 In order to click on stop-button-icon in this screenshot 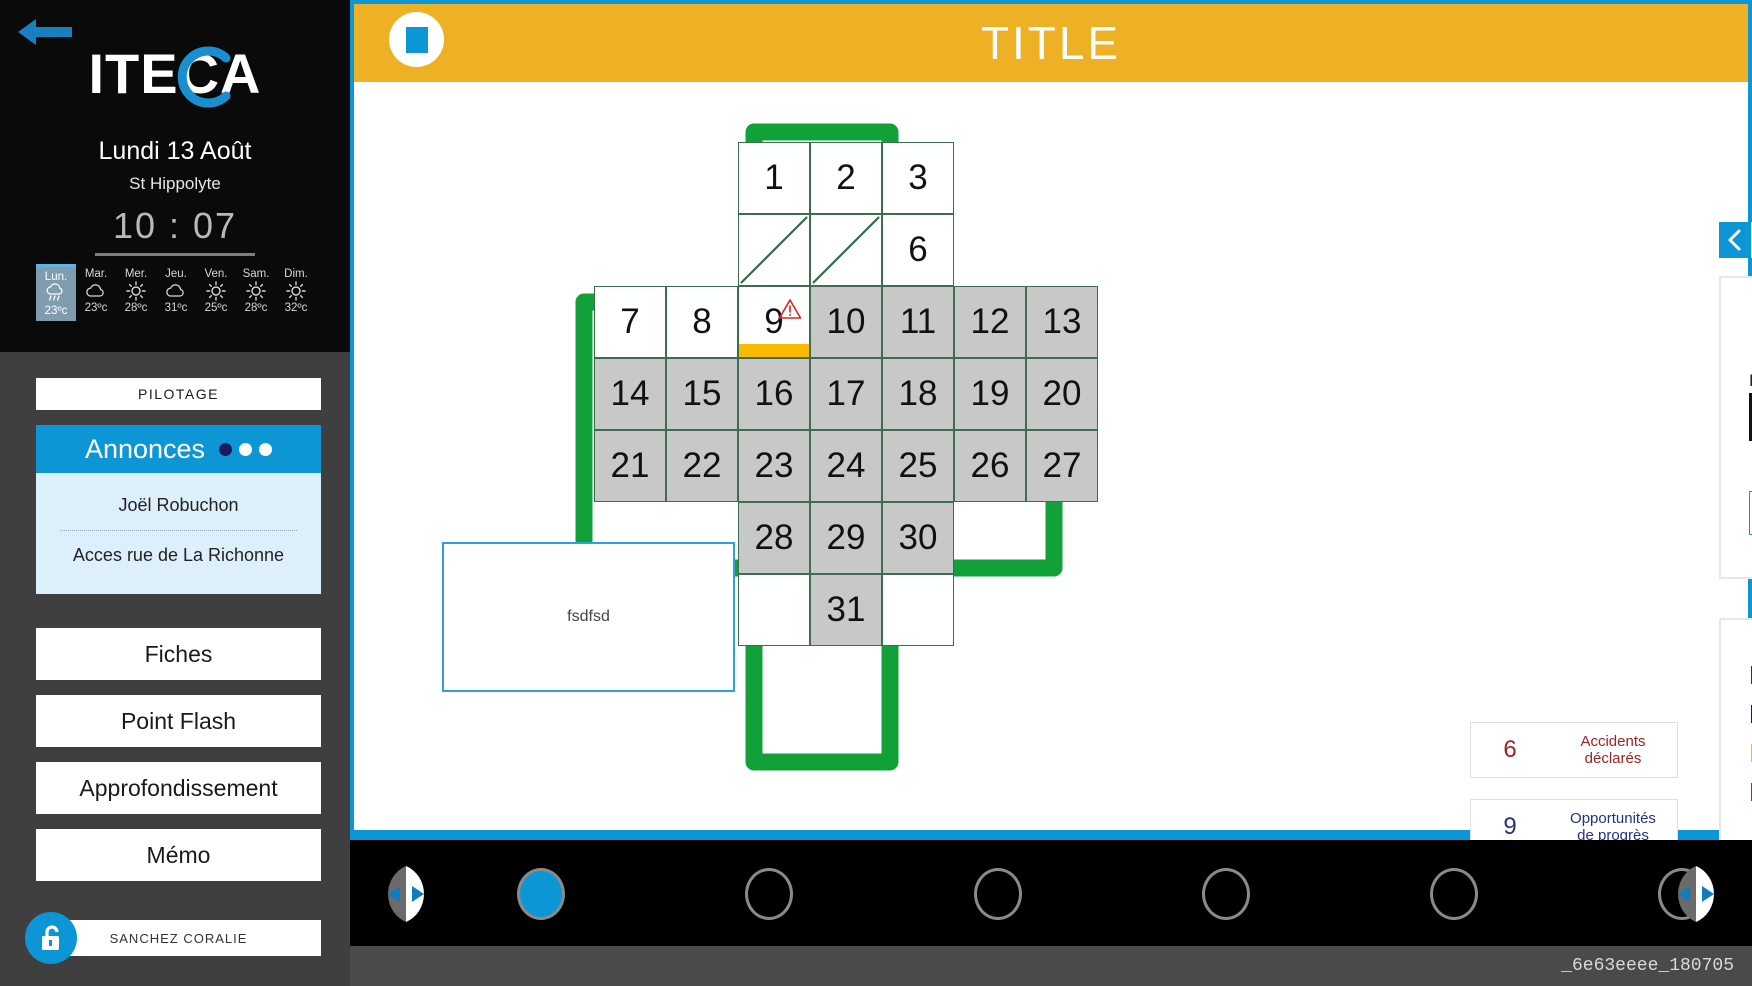, I will do `click(416, 39)`.